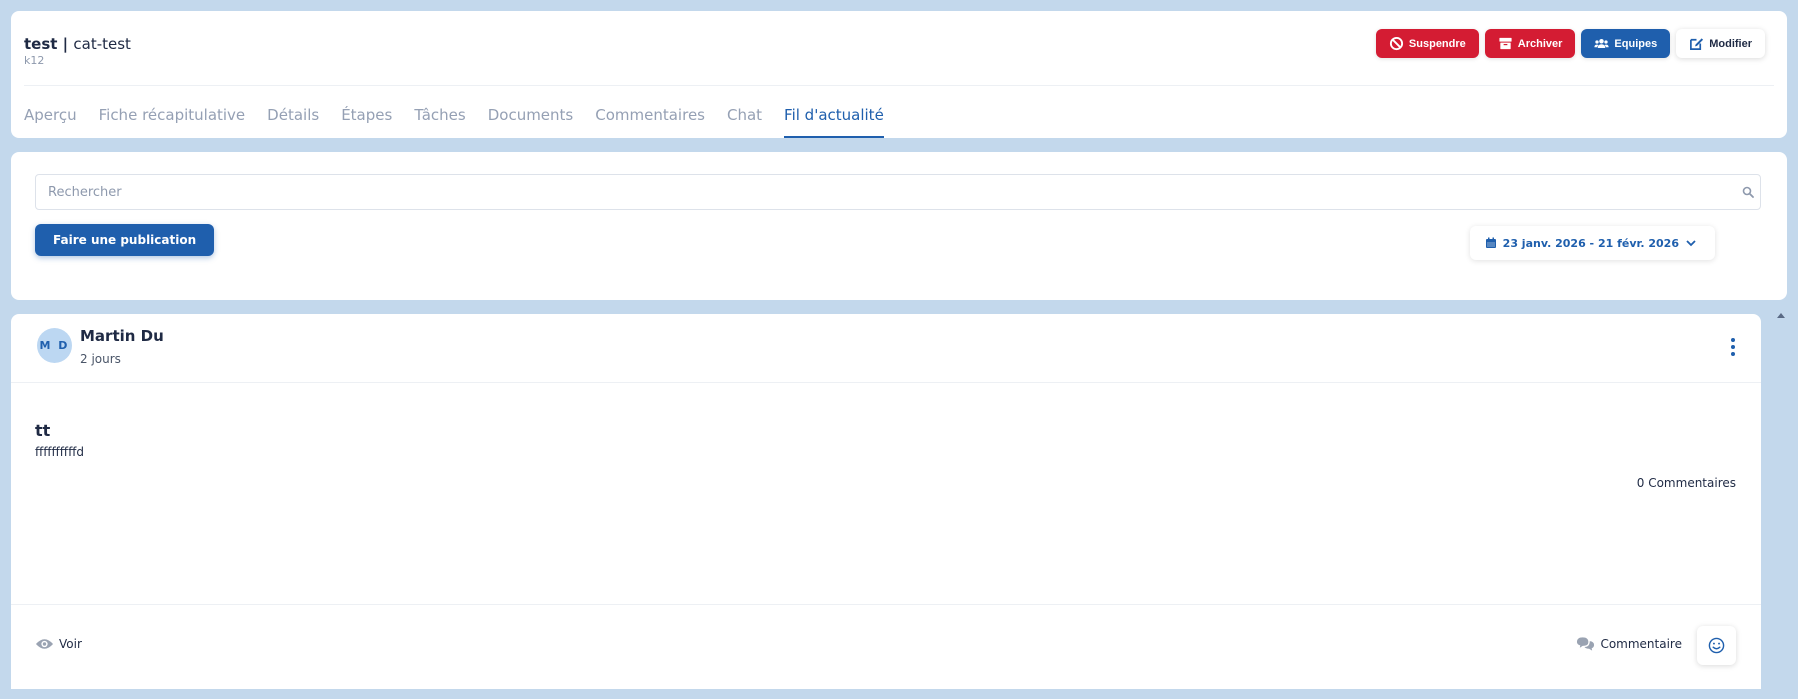 Image resolution: width=1798 pixels, height=699 pixels. Describe the element at coordinates (293, 122) in the screenshot. I see `tab-details: Détails` at that location.